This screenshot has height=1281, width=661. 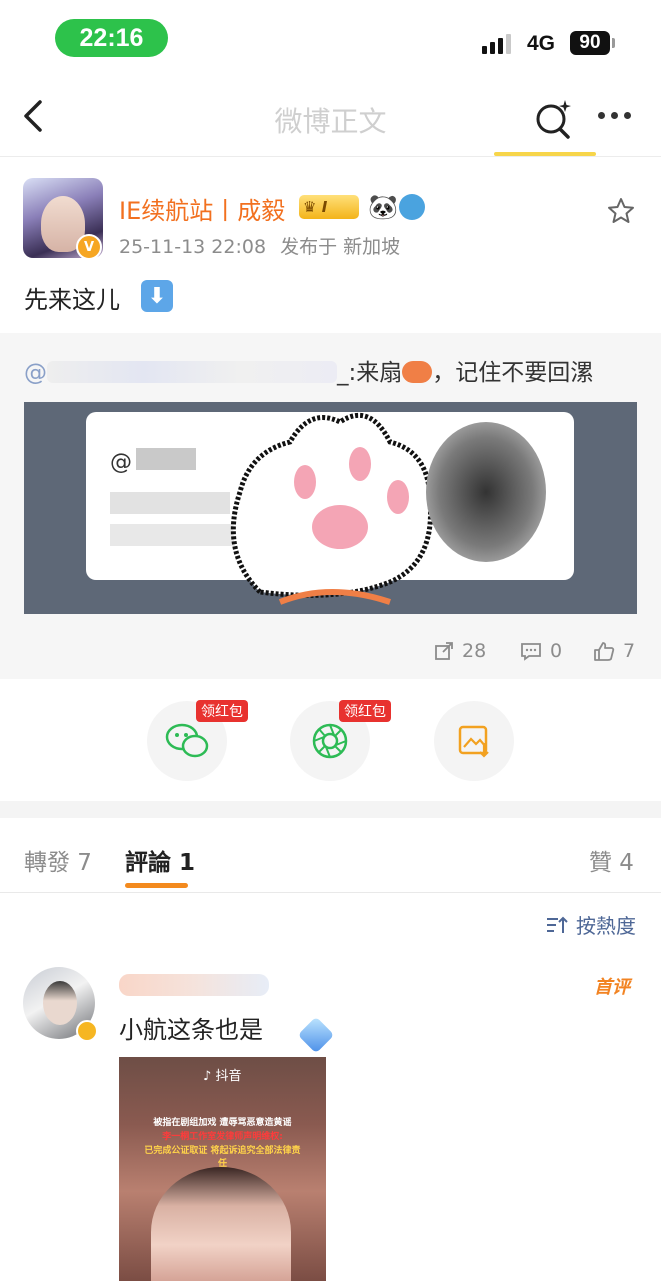 I want to click on comment-count: 0, so click(x=541, y=651).